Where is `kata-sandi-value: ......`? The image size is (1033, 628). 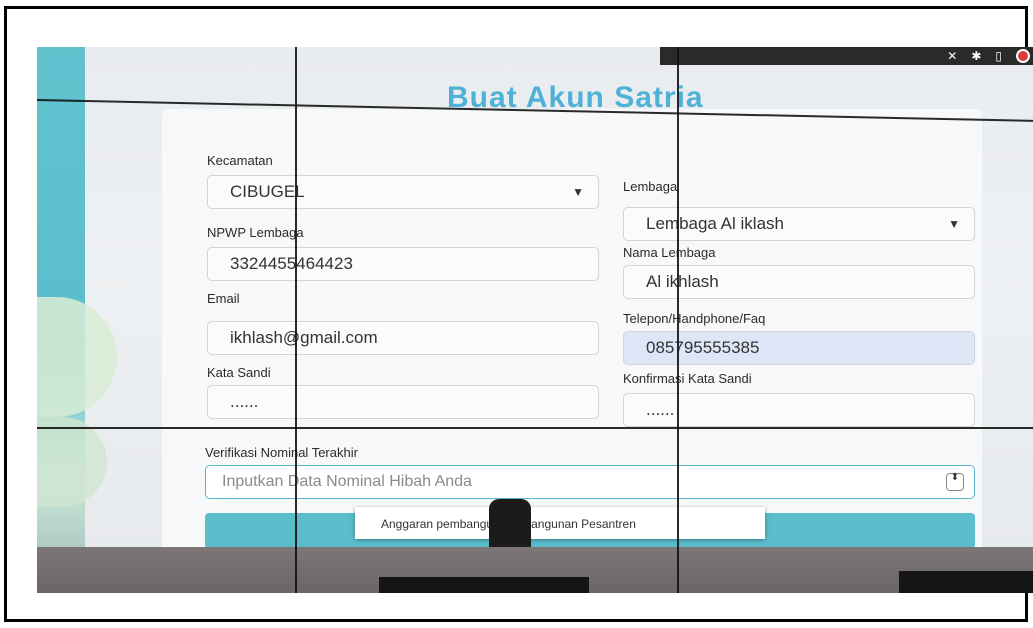
kata-sandi-value: ...... is located at coordinates (244, 401).